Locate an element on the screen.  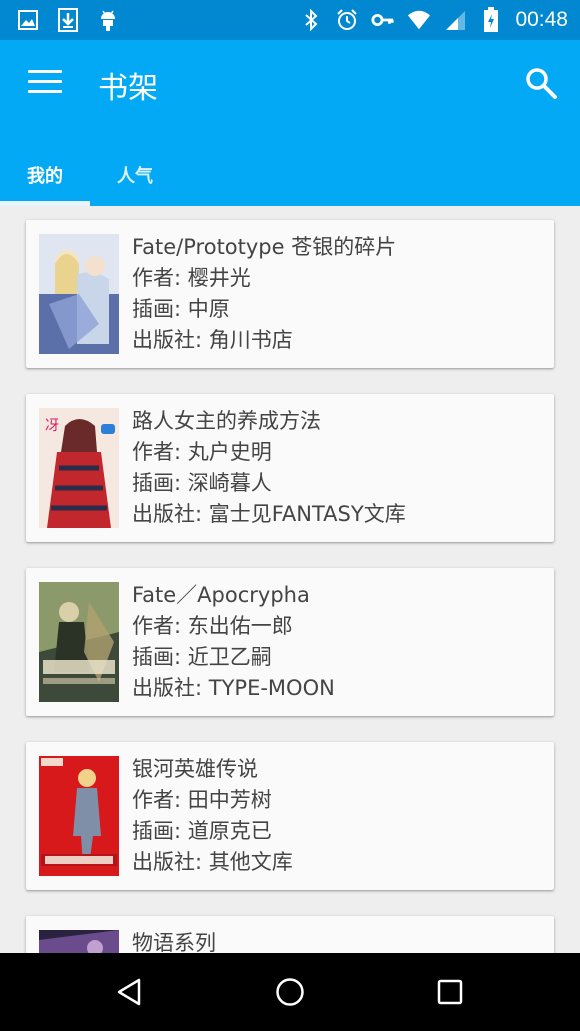
image-icon is located at coordinates (28, 20).